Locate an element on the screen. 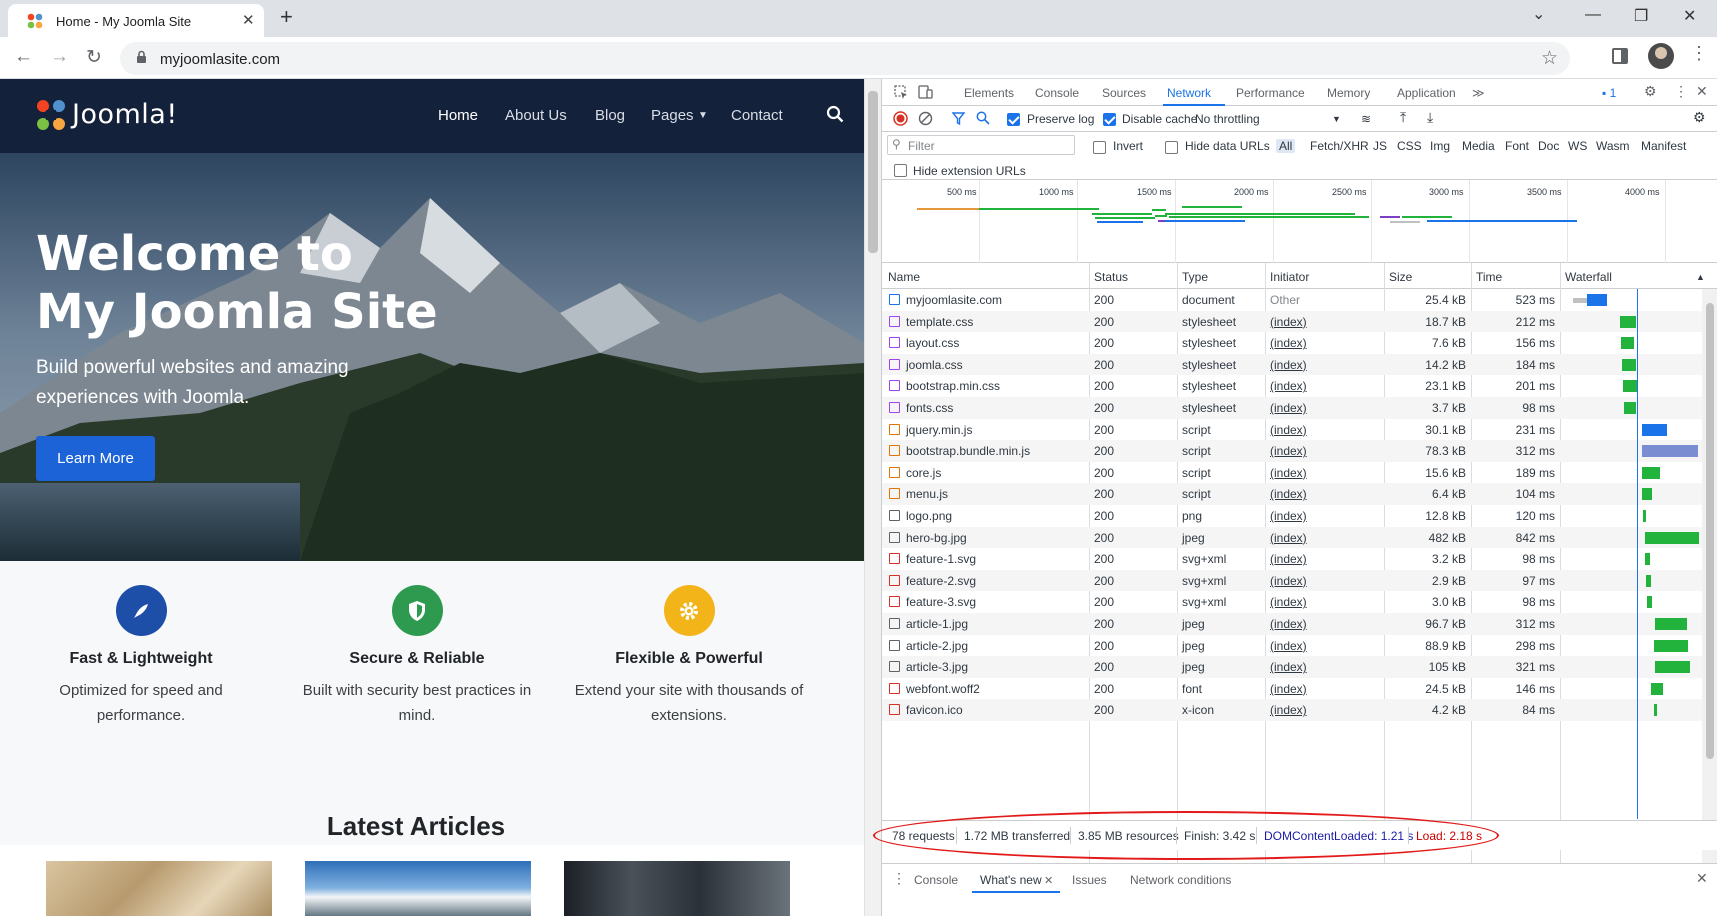 This screenshot has height=916, width=1717. chevron-down-icon: ▼ is located at coordinates (703, 115).